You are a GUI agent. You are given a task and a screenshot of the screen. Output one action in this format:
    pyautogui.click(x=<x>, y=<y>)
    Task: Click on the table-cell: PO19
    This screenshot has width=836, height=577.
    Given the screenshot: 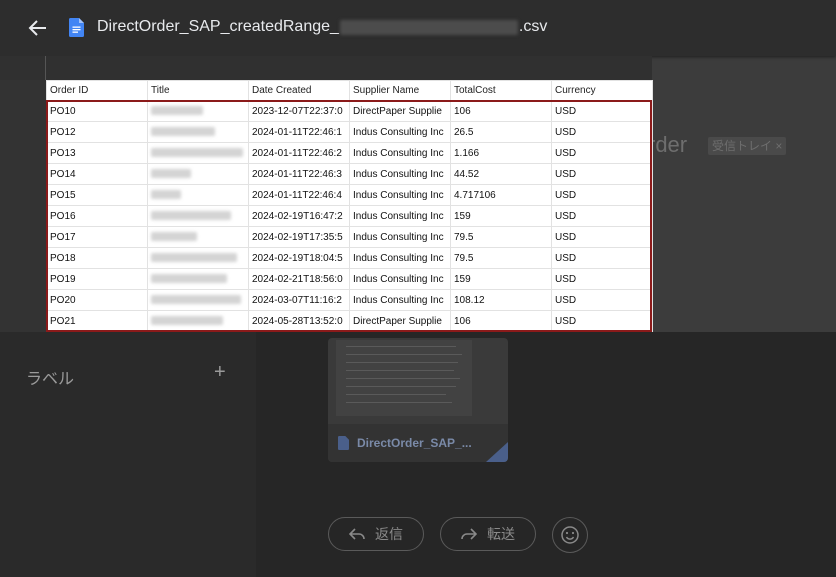 What is the action you would take?
    pyautogui.click(x=97, y=279)
    